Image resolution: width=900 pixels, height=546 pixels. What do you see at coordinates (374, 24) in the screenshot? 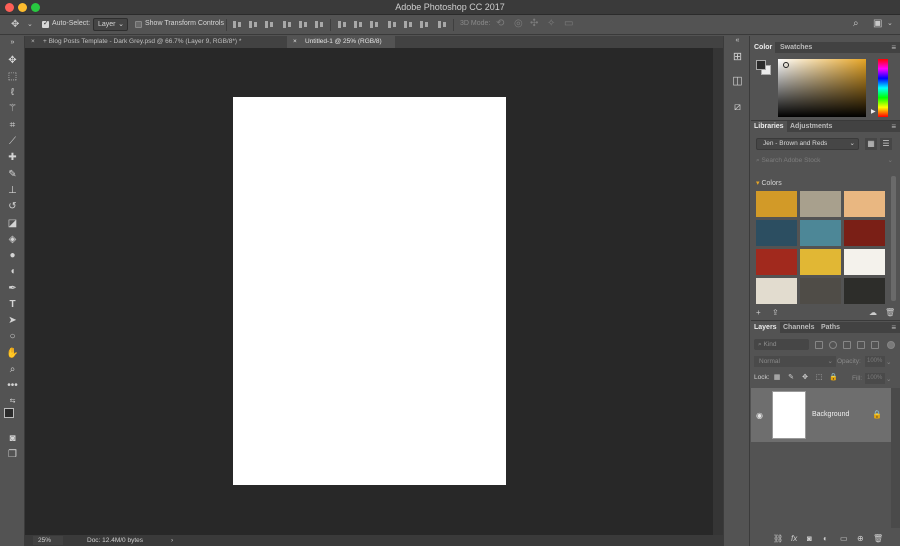
I see `distribute-bottom-icon` at bounding box center [374, 24].